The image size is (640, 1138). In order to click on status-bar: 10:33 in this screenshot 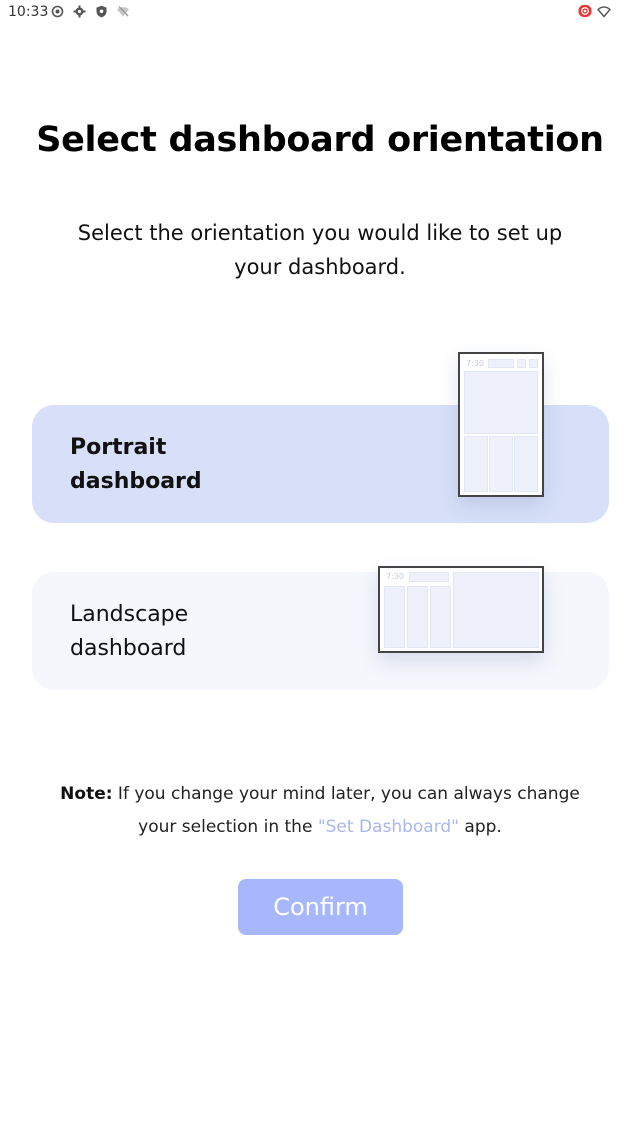, I will do `click(320, 12)`.